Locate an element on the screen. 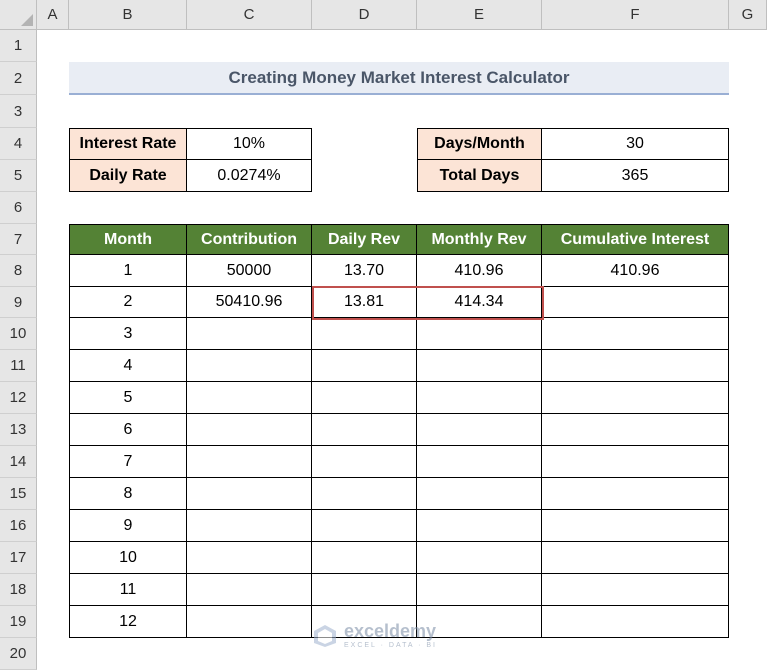 The width and height of the screenshot is (767, 670). table-header-cell: Month is located at coordinates (128, 239).